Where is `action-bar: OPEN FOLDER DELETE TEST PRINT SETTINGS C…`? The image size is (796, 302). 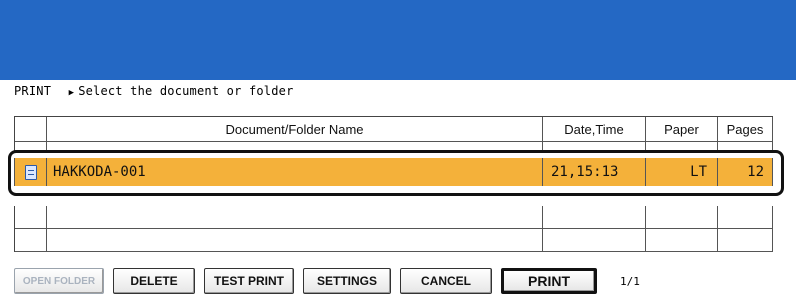
action-bar: OPEN FOLDER DELETE TEST PRINT SETTINGS C… is located at coordinates (327, 281).